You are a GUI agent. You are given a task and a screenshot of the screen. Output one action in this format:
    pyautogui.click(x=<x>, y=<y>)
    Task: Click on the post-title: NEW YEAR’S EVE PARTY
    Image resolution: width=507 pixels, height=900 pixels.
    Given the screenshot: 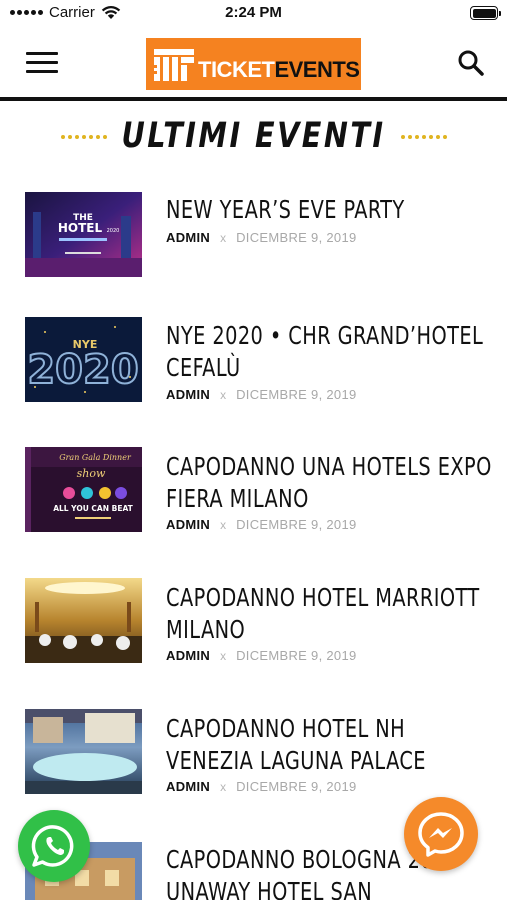 What is the action you would take?
    pyautogui.click(x=331, y=210)
    